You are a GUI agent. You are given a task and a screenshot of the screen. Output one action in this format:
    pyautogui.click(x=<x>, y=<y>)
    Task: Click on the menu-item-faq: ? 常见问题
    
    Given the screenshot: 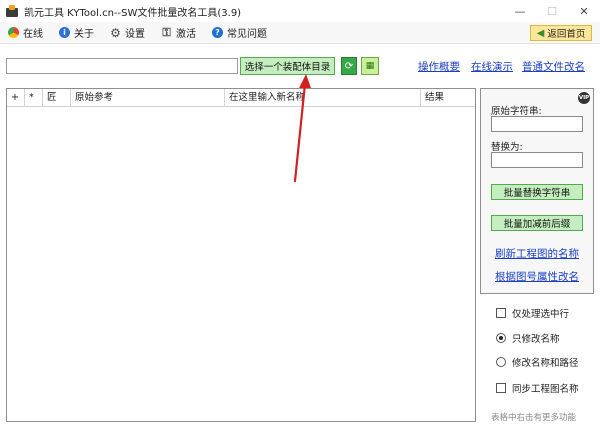 What is the action you would take?
    pyautogui.click(x=239, y=33)
    